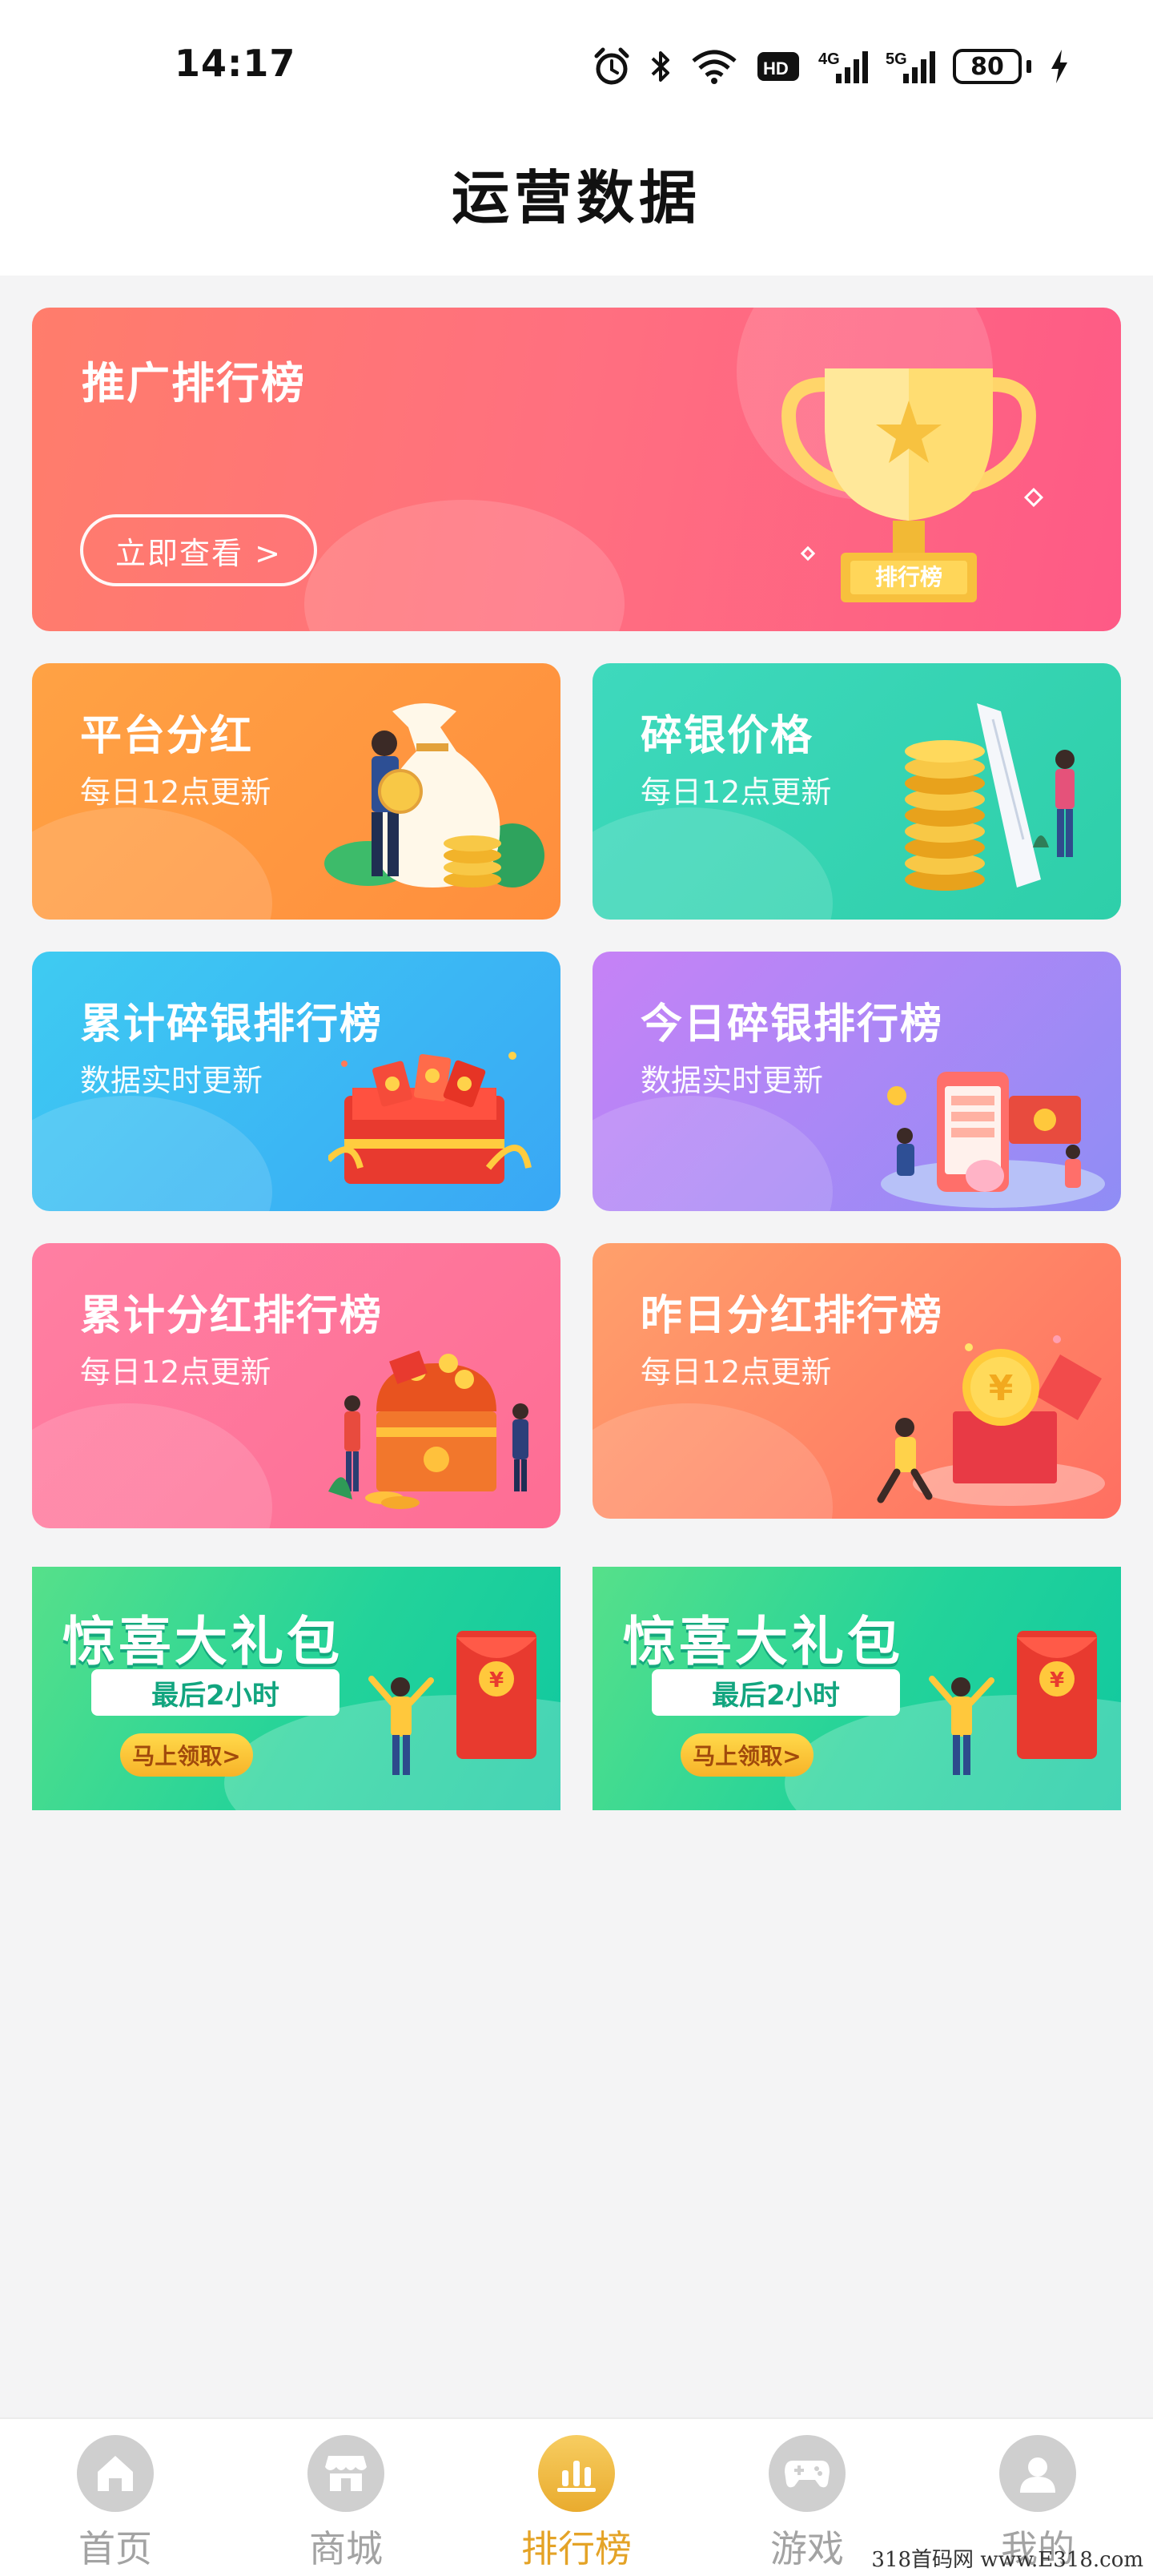 The width and height of the screenshot is (1153, 2576). I want to click on charging-icon, so click(1059, 66).